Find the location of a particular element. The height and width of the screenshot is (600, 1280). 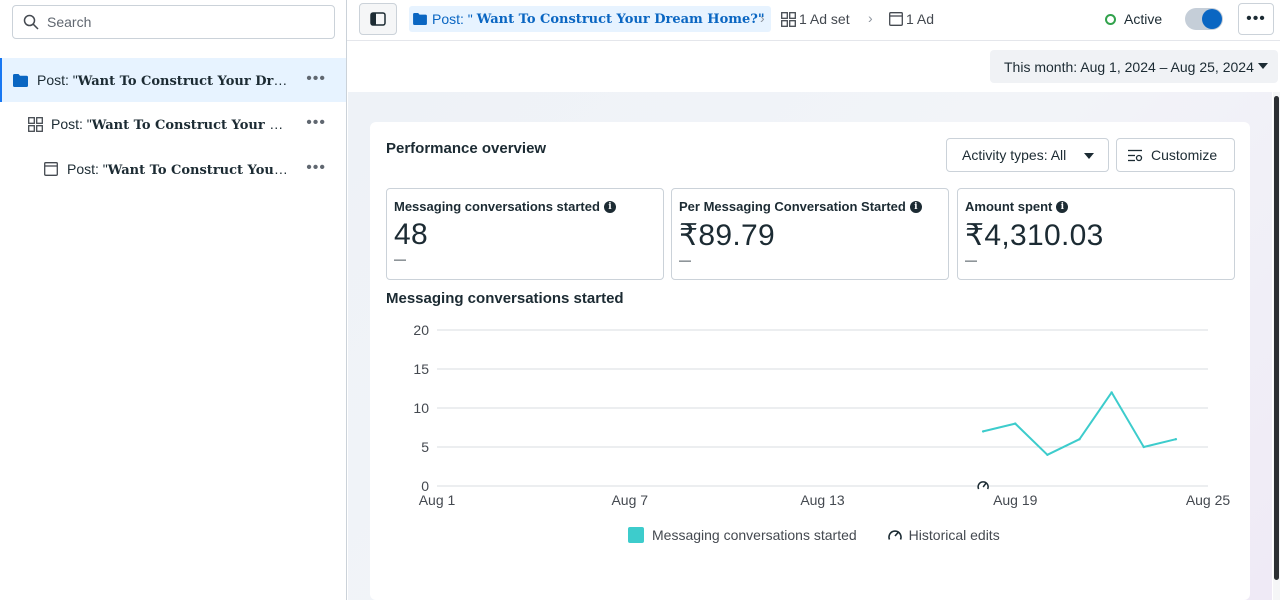

metric-value: 48 is located at coordinates (411, 234).